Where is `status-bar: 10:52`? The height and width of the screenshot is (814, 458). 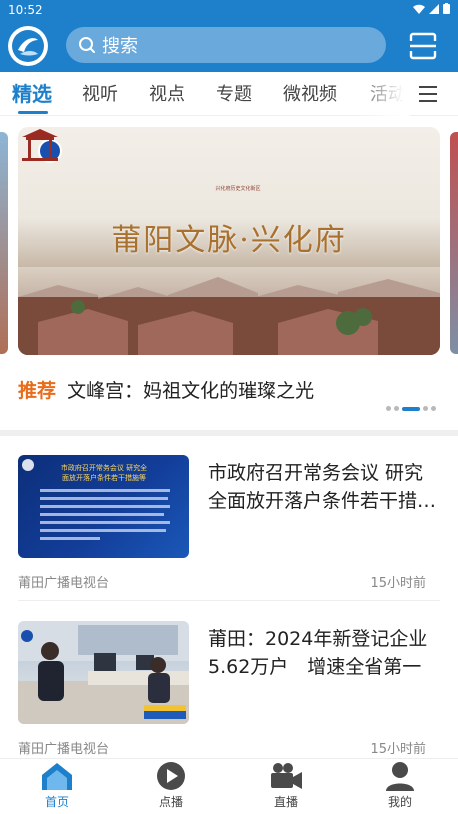
status-bar: 10:52 is located at coordinates (229, 10).